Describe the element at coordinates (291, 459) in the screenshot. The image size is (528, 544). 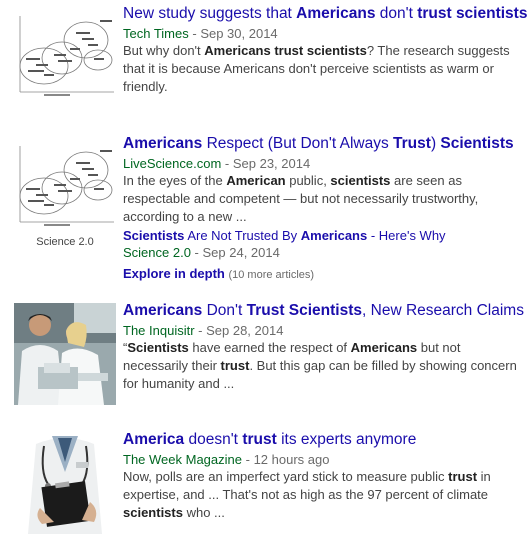
I see `result-date: 12 hours ago` at that location.